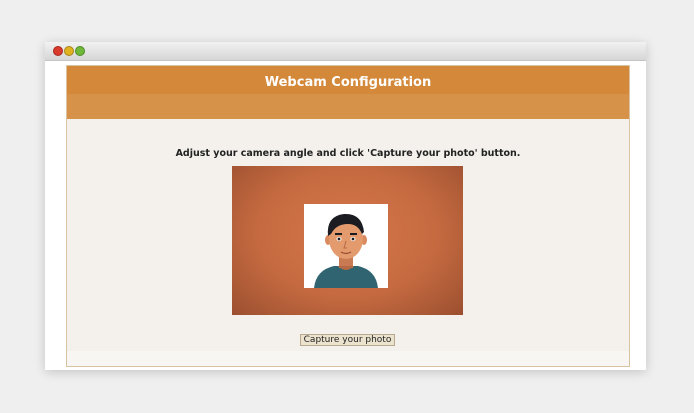 The width and height of the screenshot is (694, 413). What do you see at coordinates (348, 106) in the screenshot?
I see `header-sub-bar` at bounding box center [348, 106].